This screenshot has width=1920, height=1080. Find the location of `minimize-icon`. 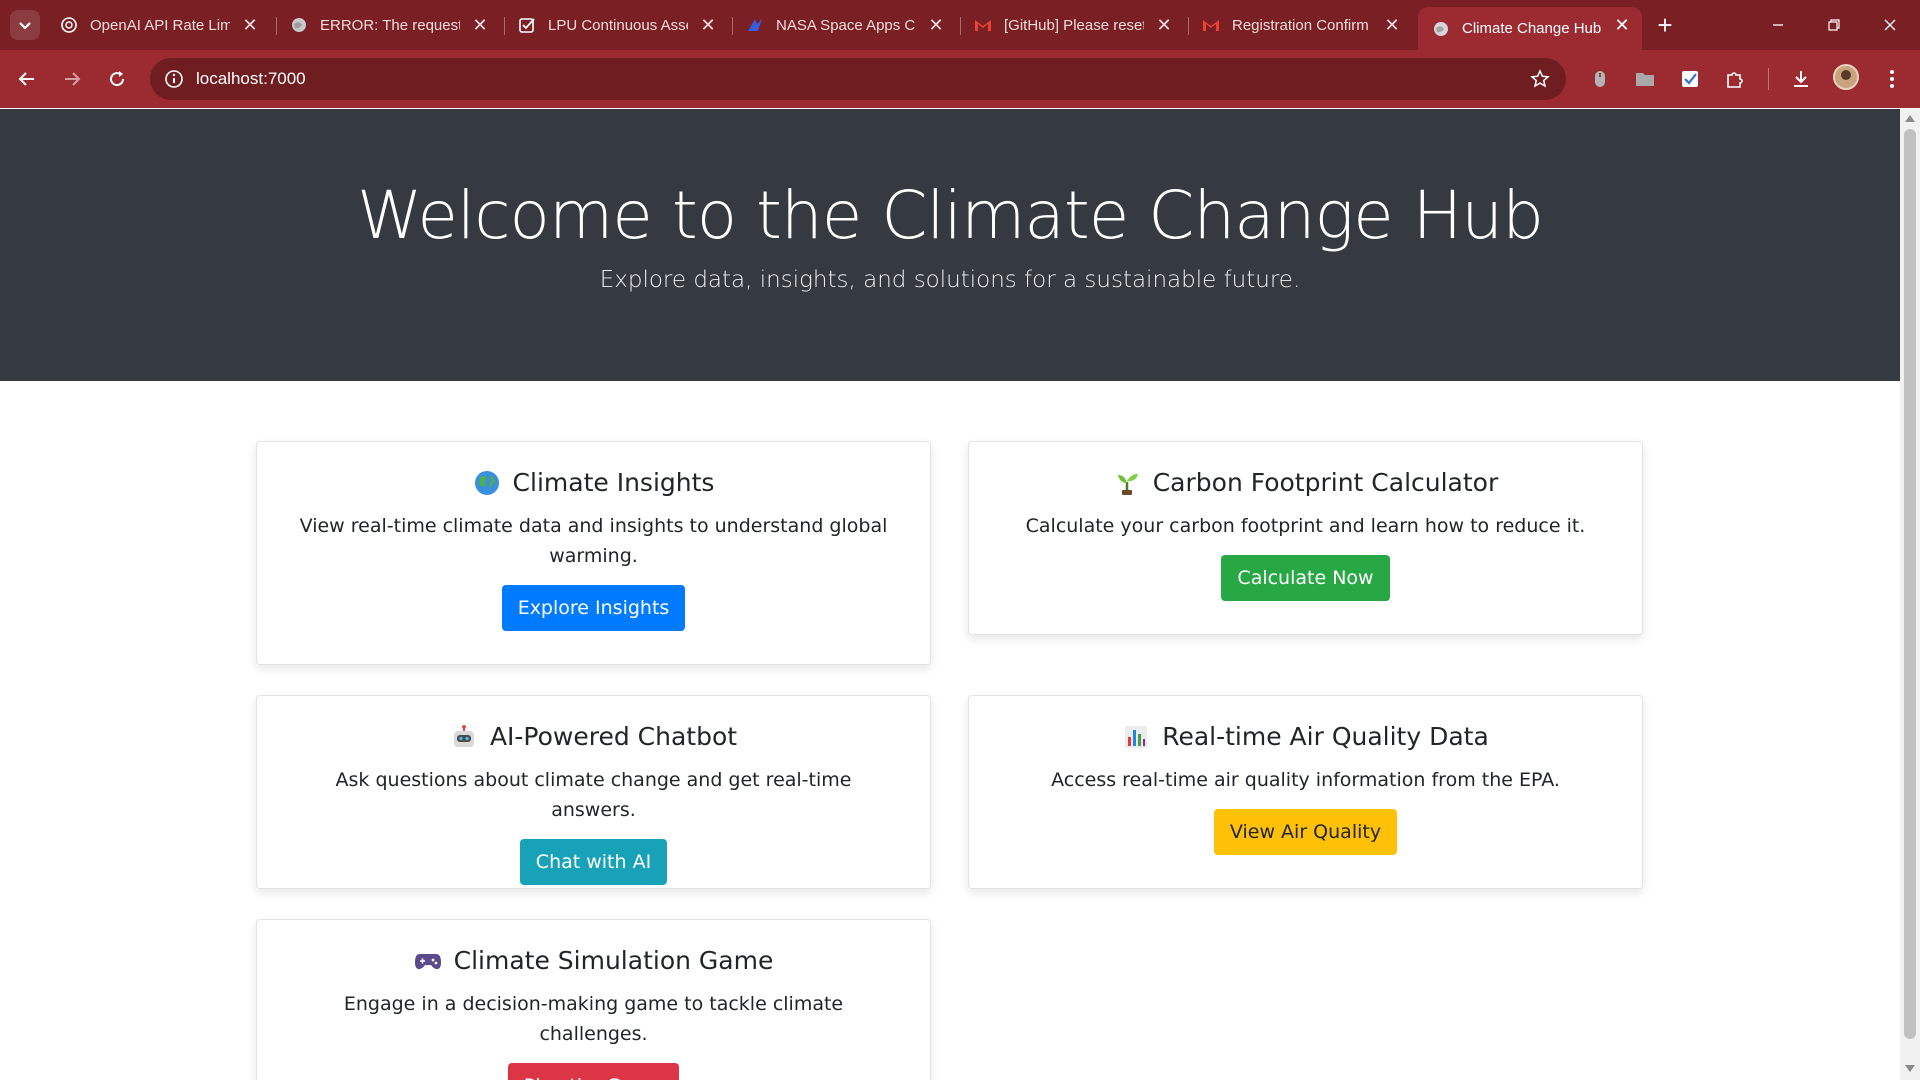

minimize-icon is located at coordinates (1778, 25).